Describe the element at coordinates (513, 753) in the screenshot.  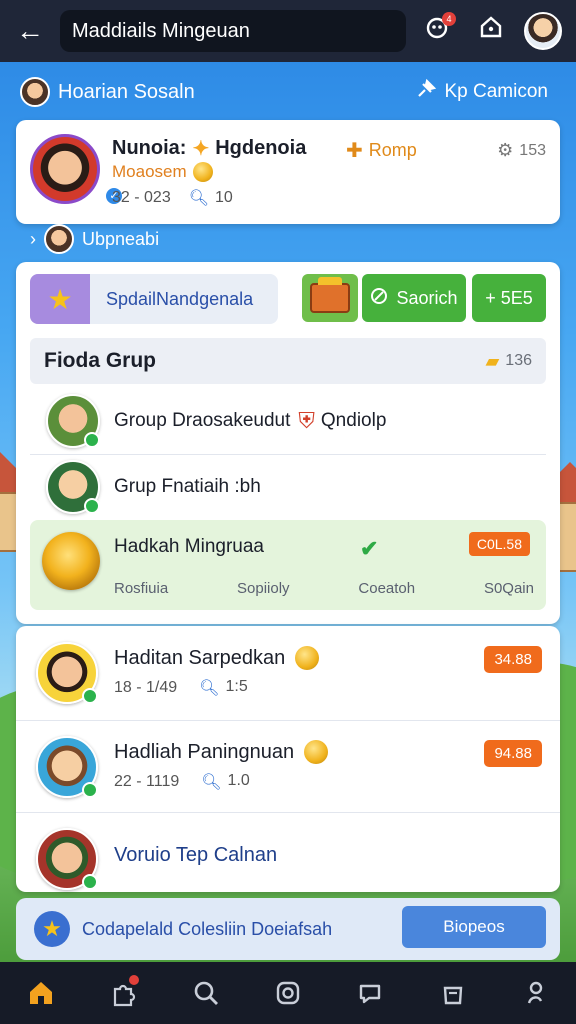
I see `item-badge: 94.88` at that location.